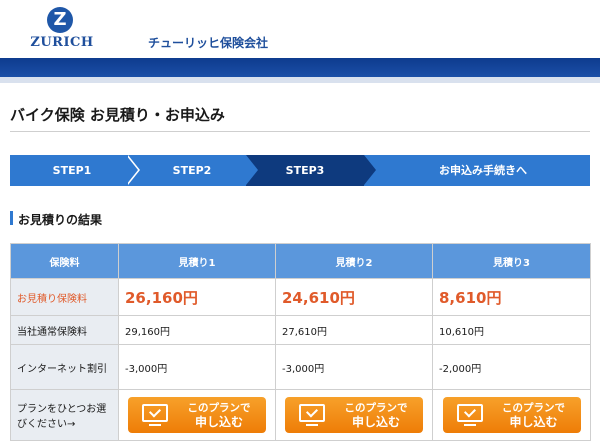  What do you see at coordinates (192, 170) in the screenshot?
I see `step-2: STEP2` at bounding box center [192, 170].